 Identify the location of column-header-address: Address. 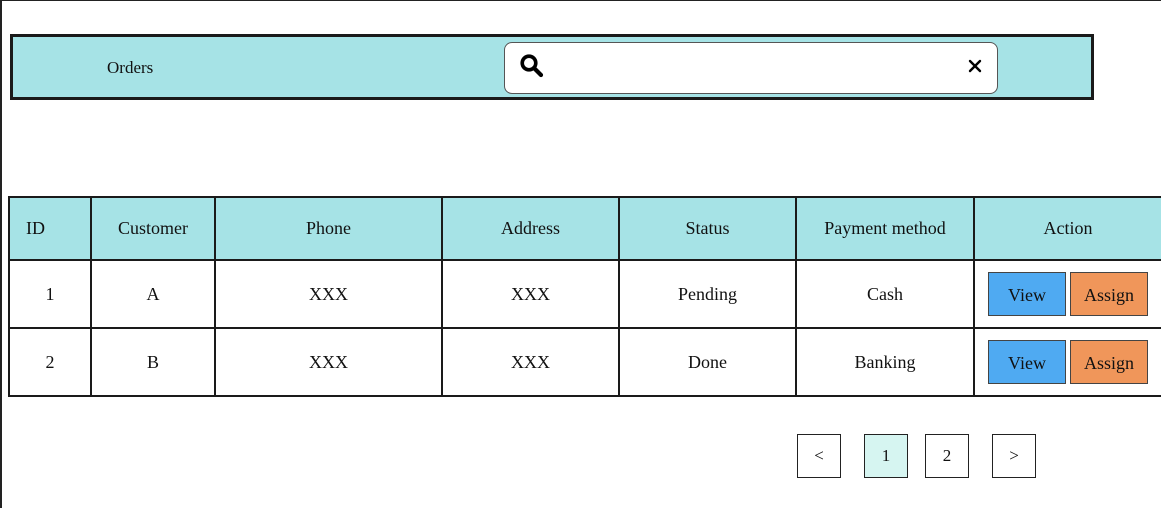
(530, 228).